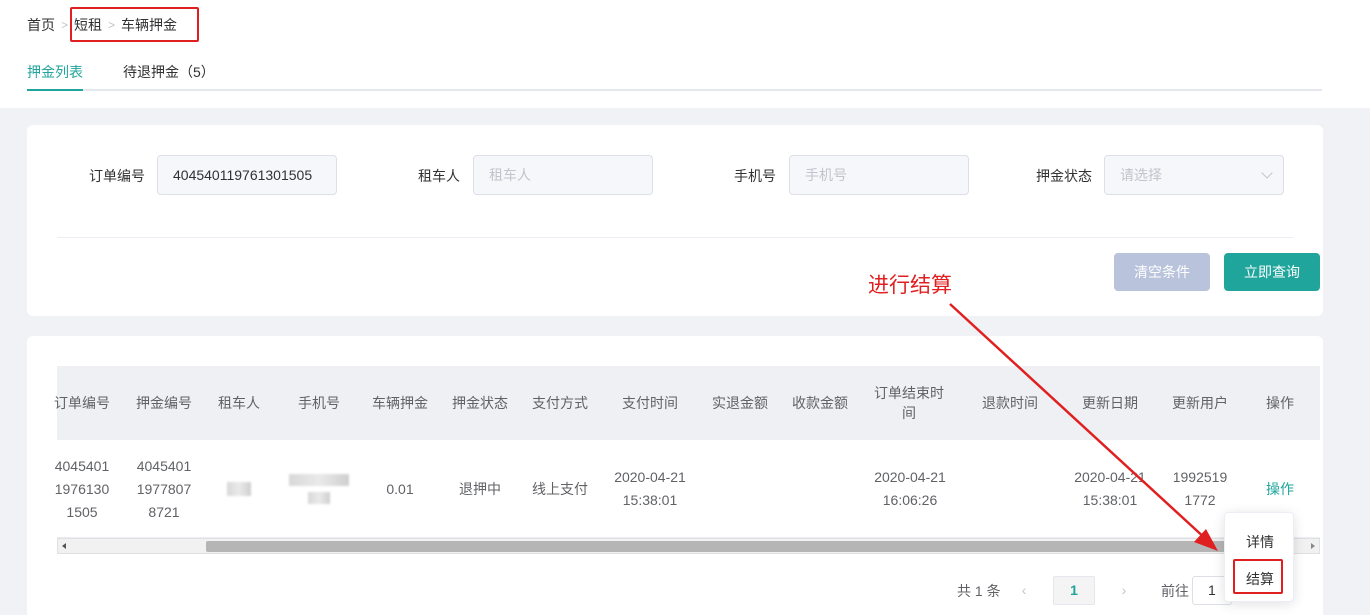 This screenshot has width=1370, height=615. What do you see at coordinates (1280, 403) in the screenshot?
I see `th-action: 操作` at bounding box center [1280, 403].